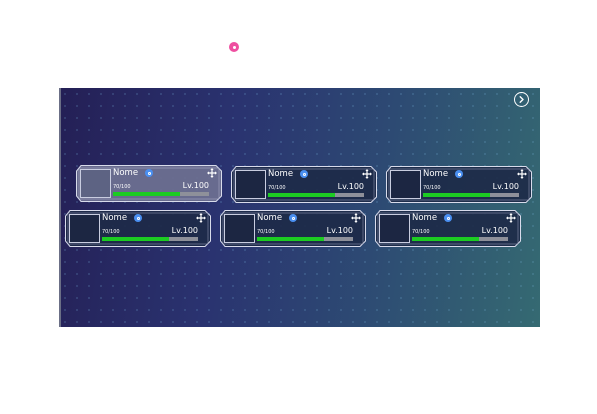  I want to click on left-edge-strip, so click(60, 207).